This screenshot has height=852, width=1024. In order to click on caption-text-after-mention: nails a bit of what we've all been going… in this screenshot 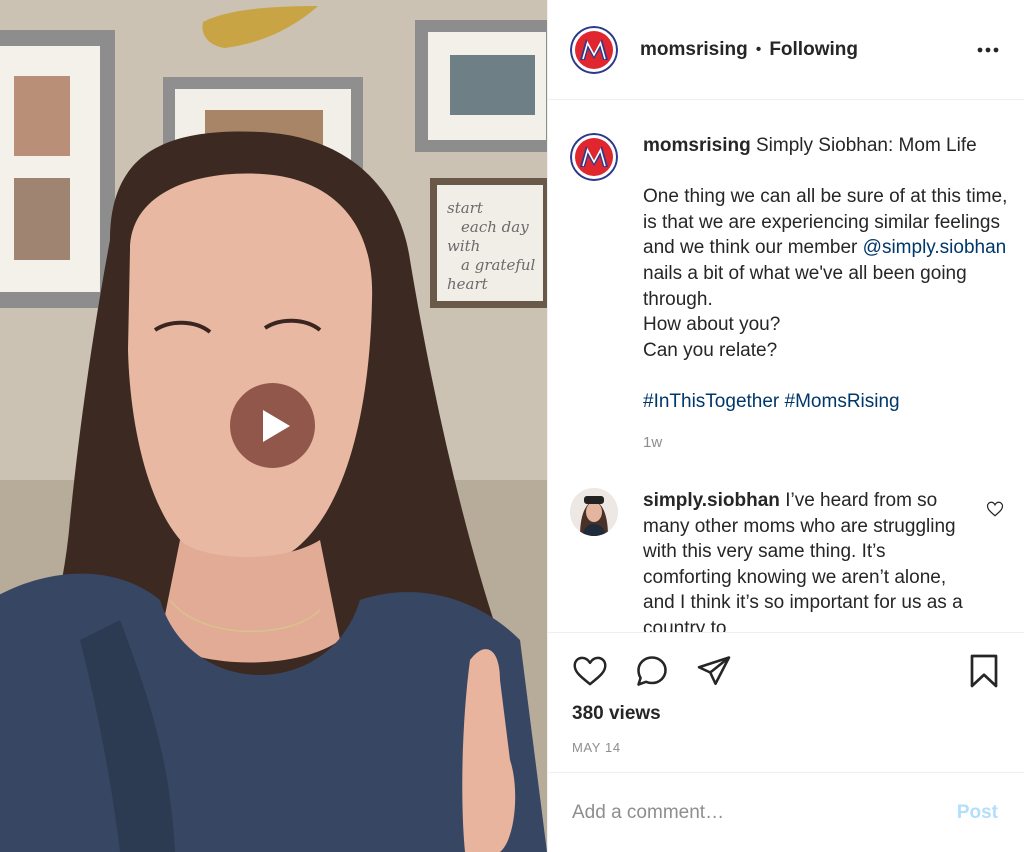, I will do `click(805, 286)`.